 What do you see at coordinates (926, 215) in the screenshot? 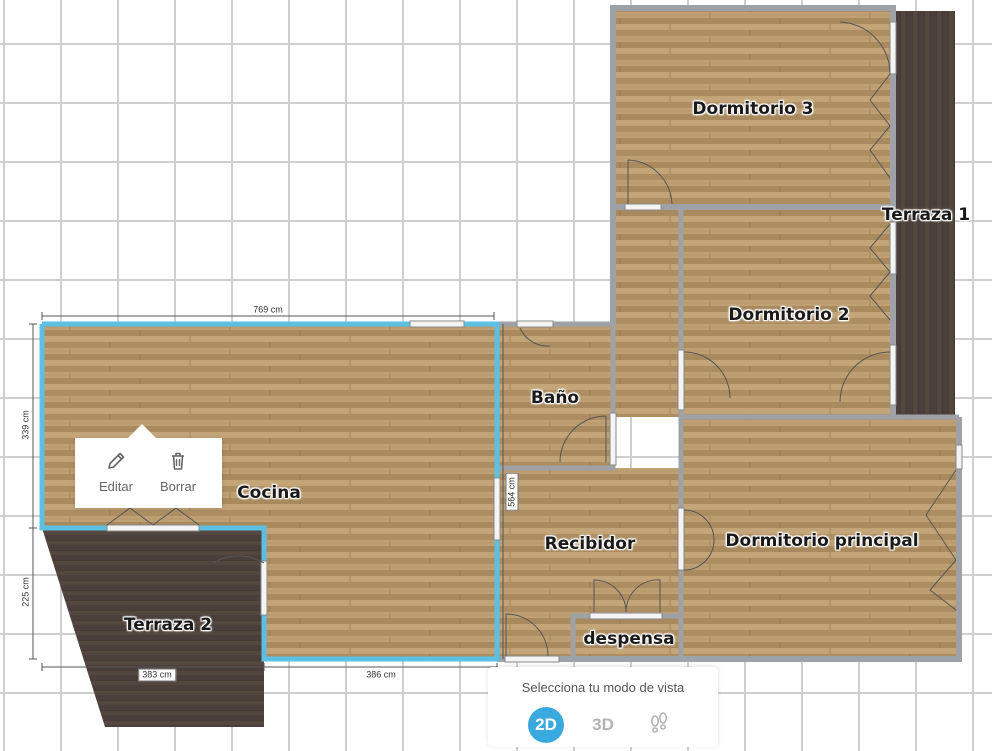
I see `room-label-terraza1: Terraza 1` at bounding box center [926, 215].